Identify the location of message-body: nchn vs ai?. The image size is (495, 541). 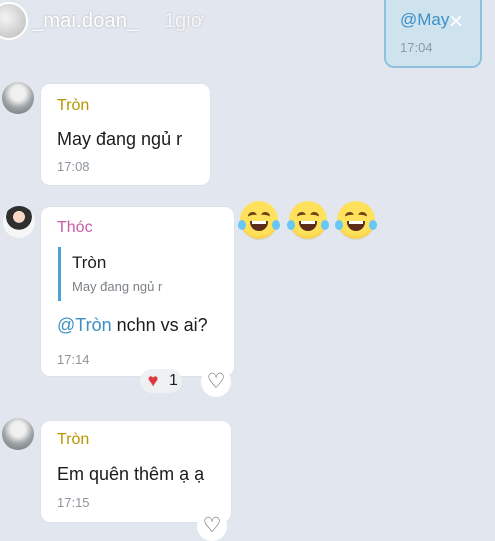
(162, 325).